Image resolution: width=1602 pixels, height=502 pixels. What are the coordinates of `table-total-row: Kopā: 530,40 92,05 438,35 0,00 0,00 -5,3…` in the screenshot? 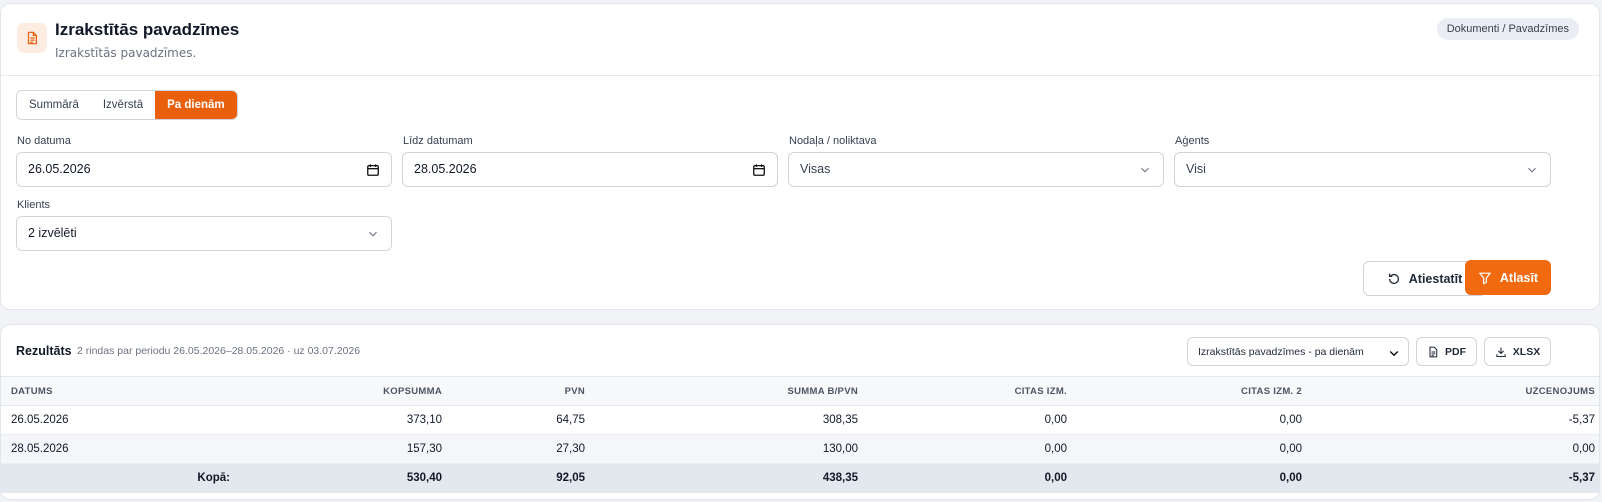 It's located at (800, 478).